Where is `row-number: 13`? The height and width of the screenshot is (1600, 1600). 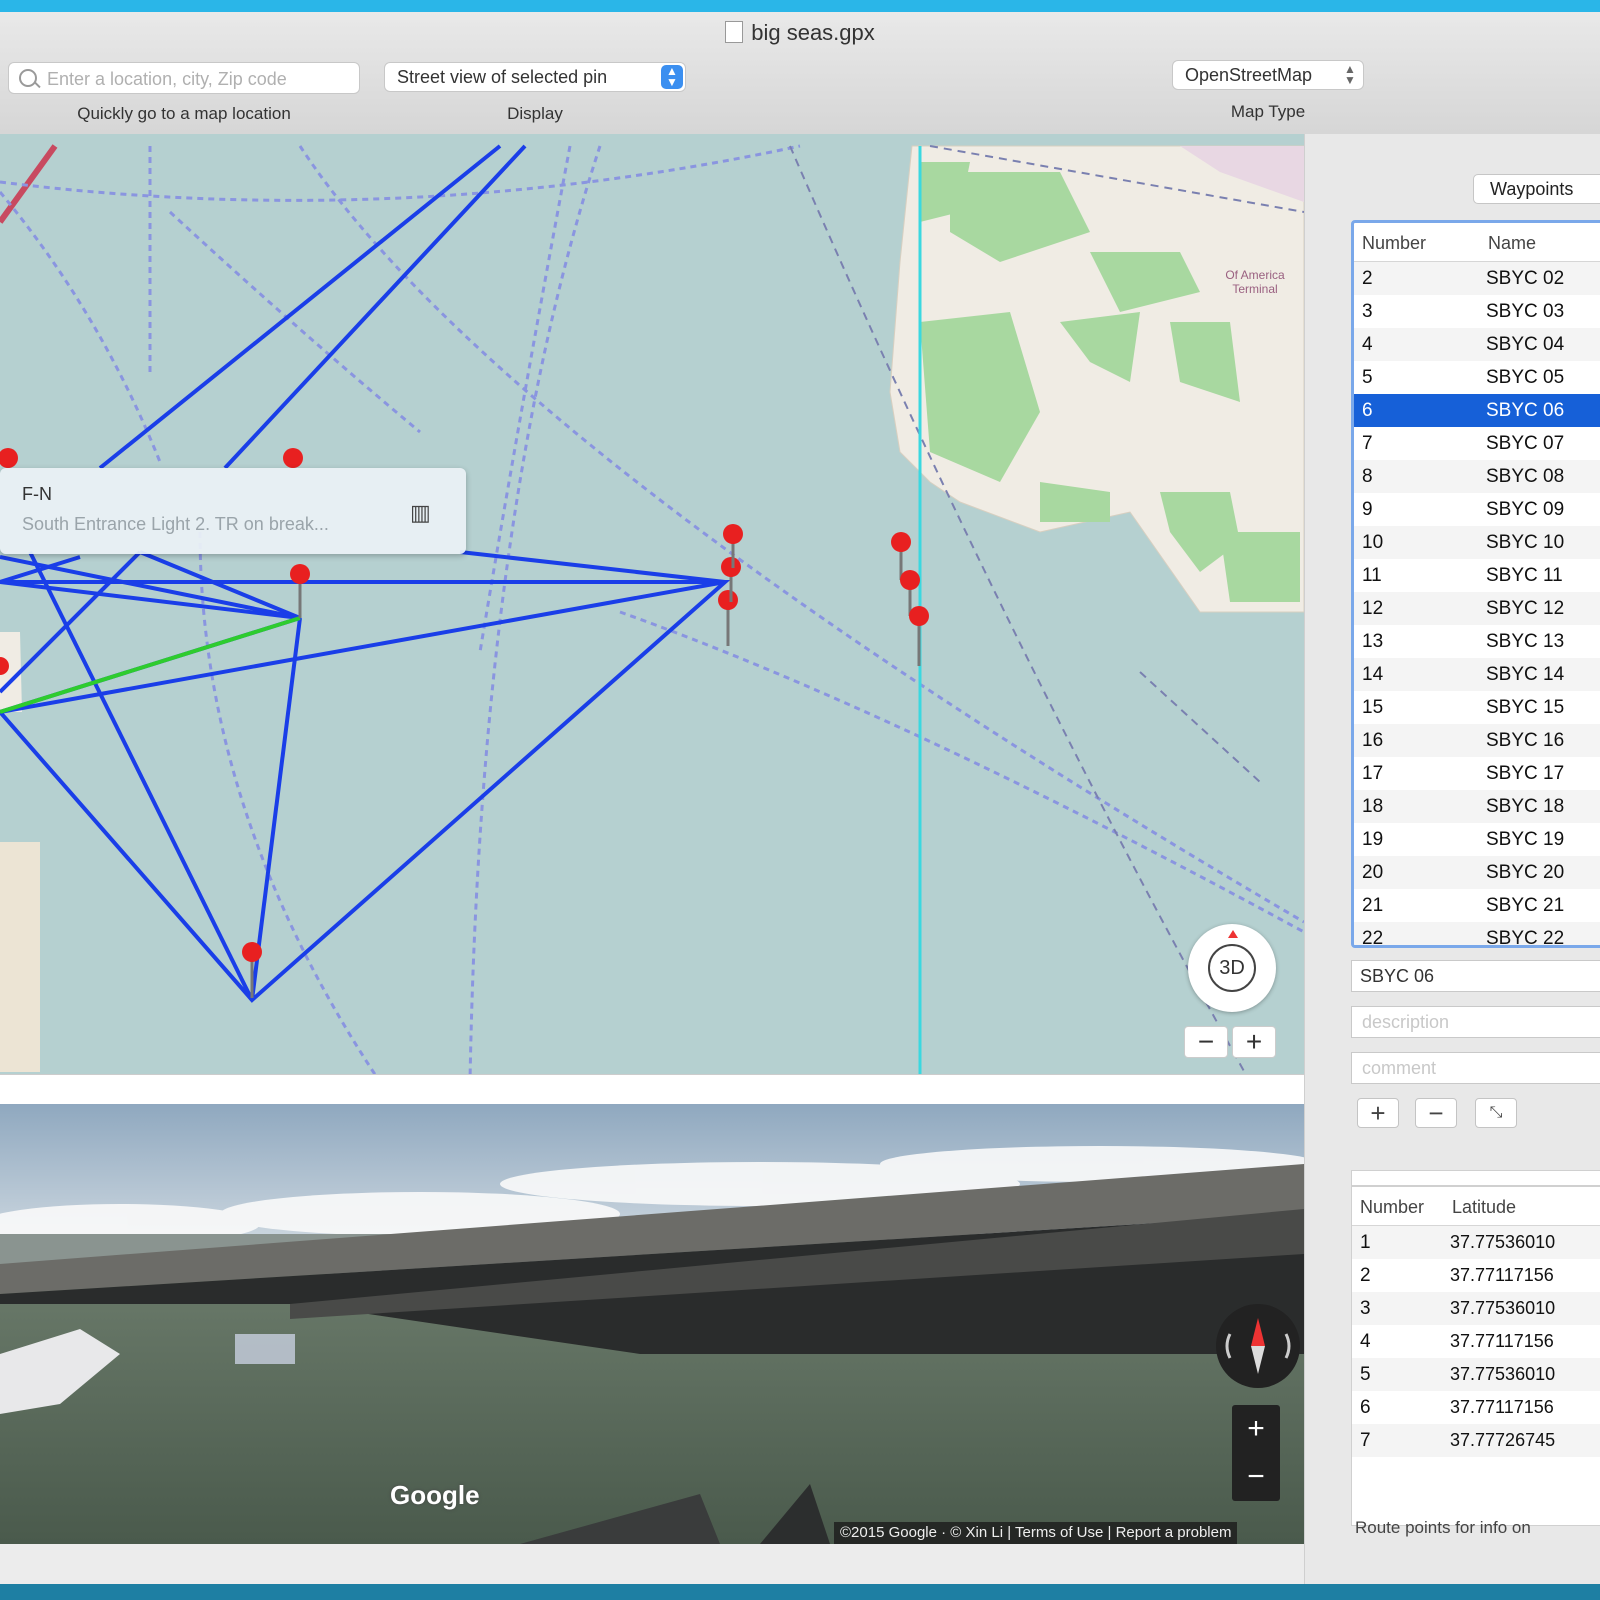
row-number: 13 is located at coordinates (1373, 641).